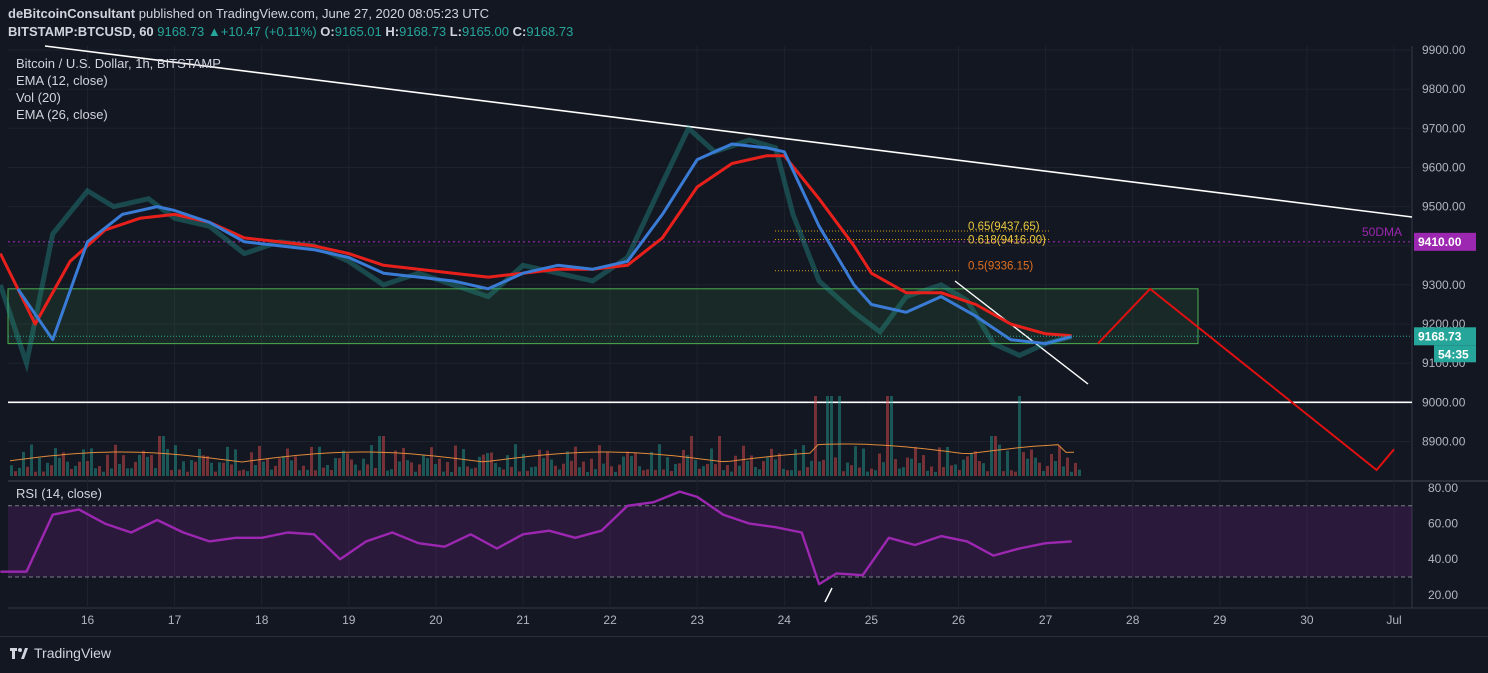 The height and width of the screenshot is (673, 1488). Describe the element at coordinates (1220, 620) in the screenshot. I see `time-tick-label: 29` at that location.